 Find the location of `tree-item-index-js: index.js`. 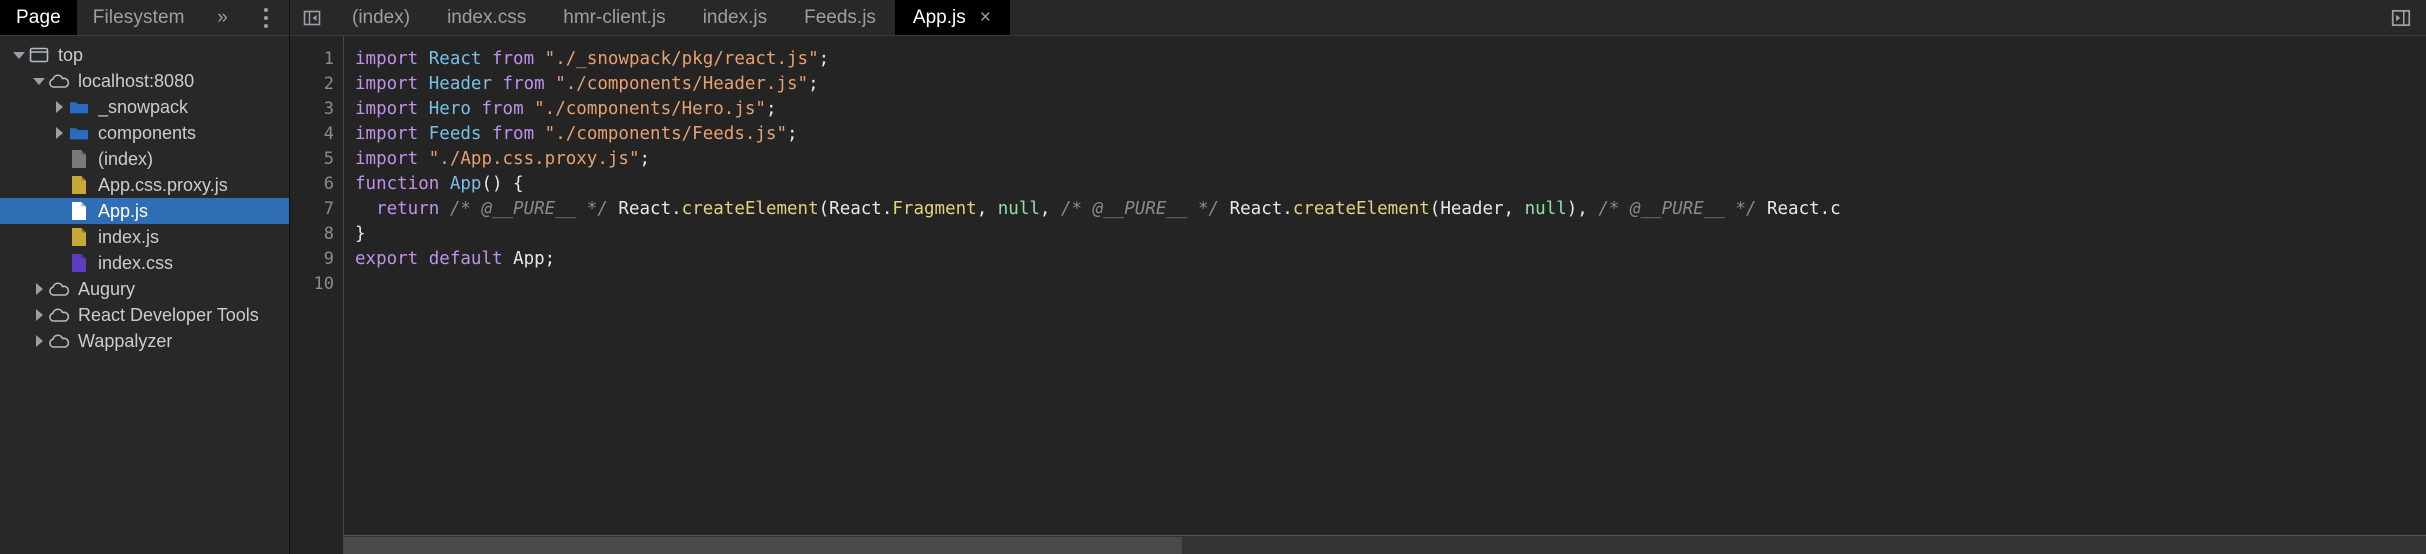

tree-item-index-js: index.js is located at coordinates (144, 237).